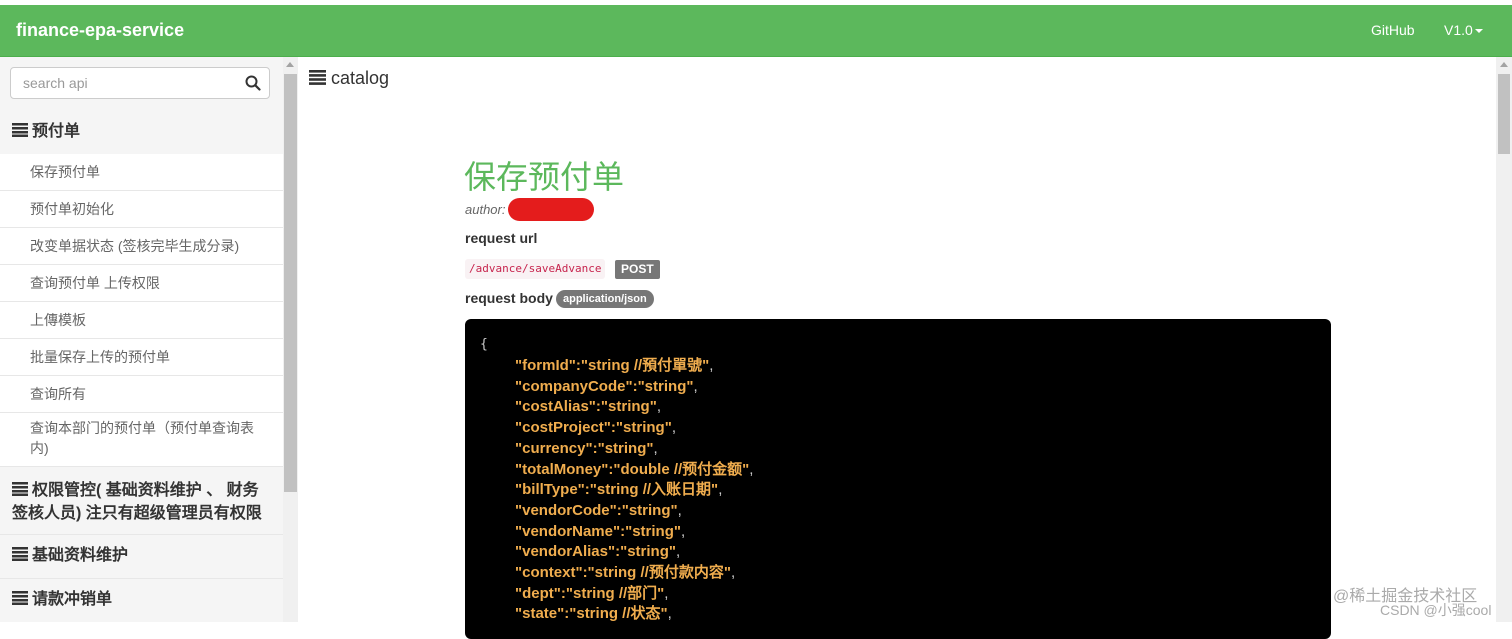  I want to click on code-line: "context":"string //预付款内容",, so click(625, 573).